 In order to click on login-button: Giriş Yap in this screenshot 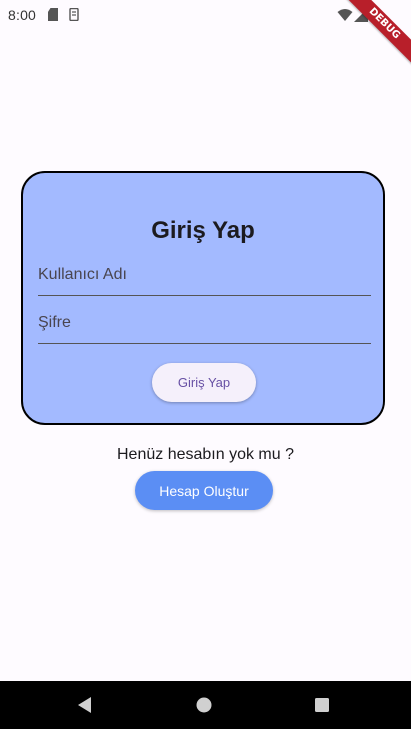, I will do `click(204, 382)`.